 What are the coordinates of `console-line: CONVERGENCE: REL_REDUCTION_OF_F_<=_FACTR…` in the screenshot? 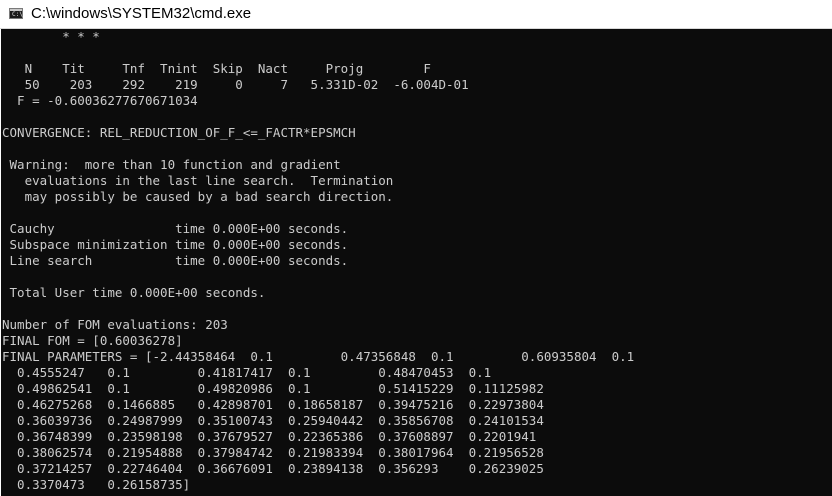 It's located at (179, 132).